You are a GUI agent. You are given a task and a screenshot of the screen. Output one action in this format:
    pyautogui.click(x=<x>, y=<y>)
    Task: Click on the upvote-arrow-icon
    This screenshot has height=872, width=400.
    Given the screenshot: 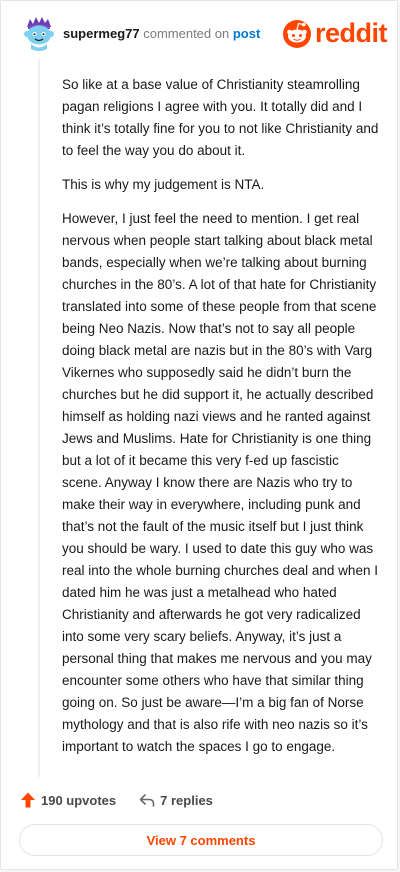 What is the action you would take?
    pyautogui.click(x=28, y=800)
    